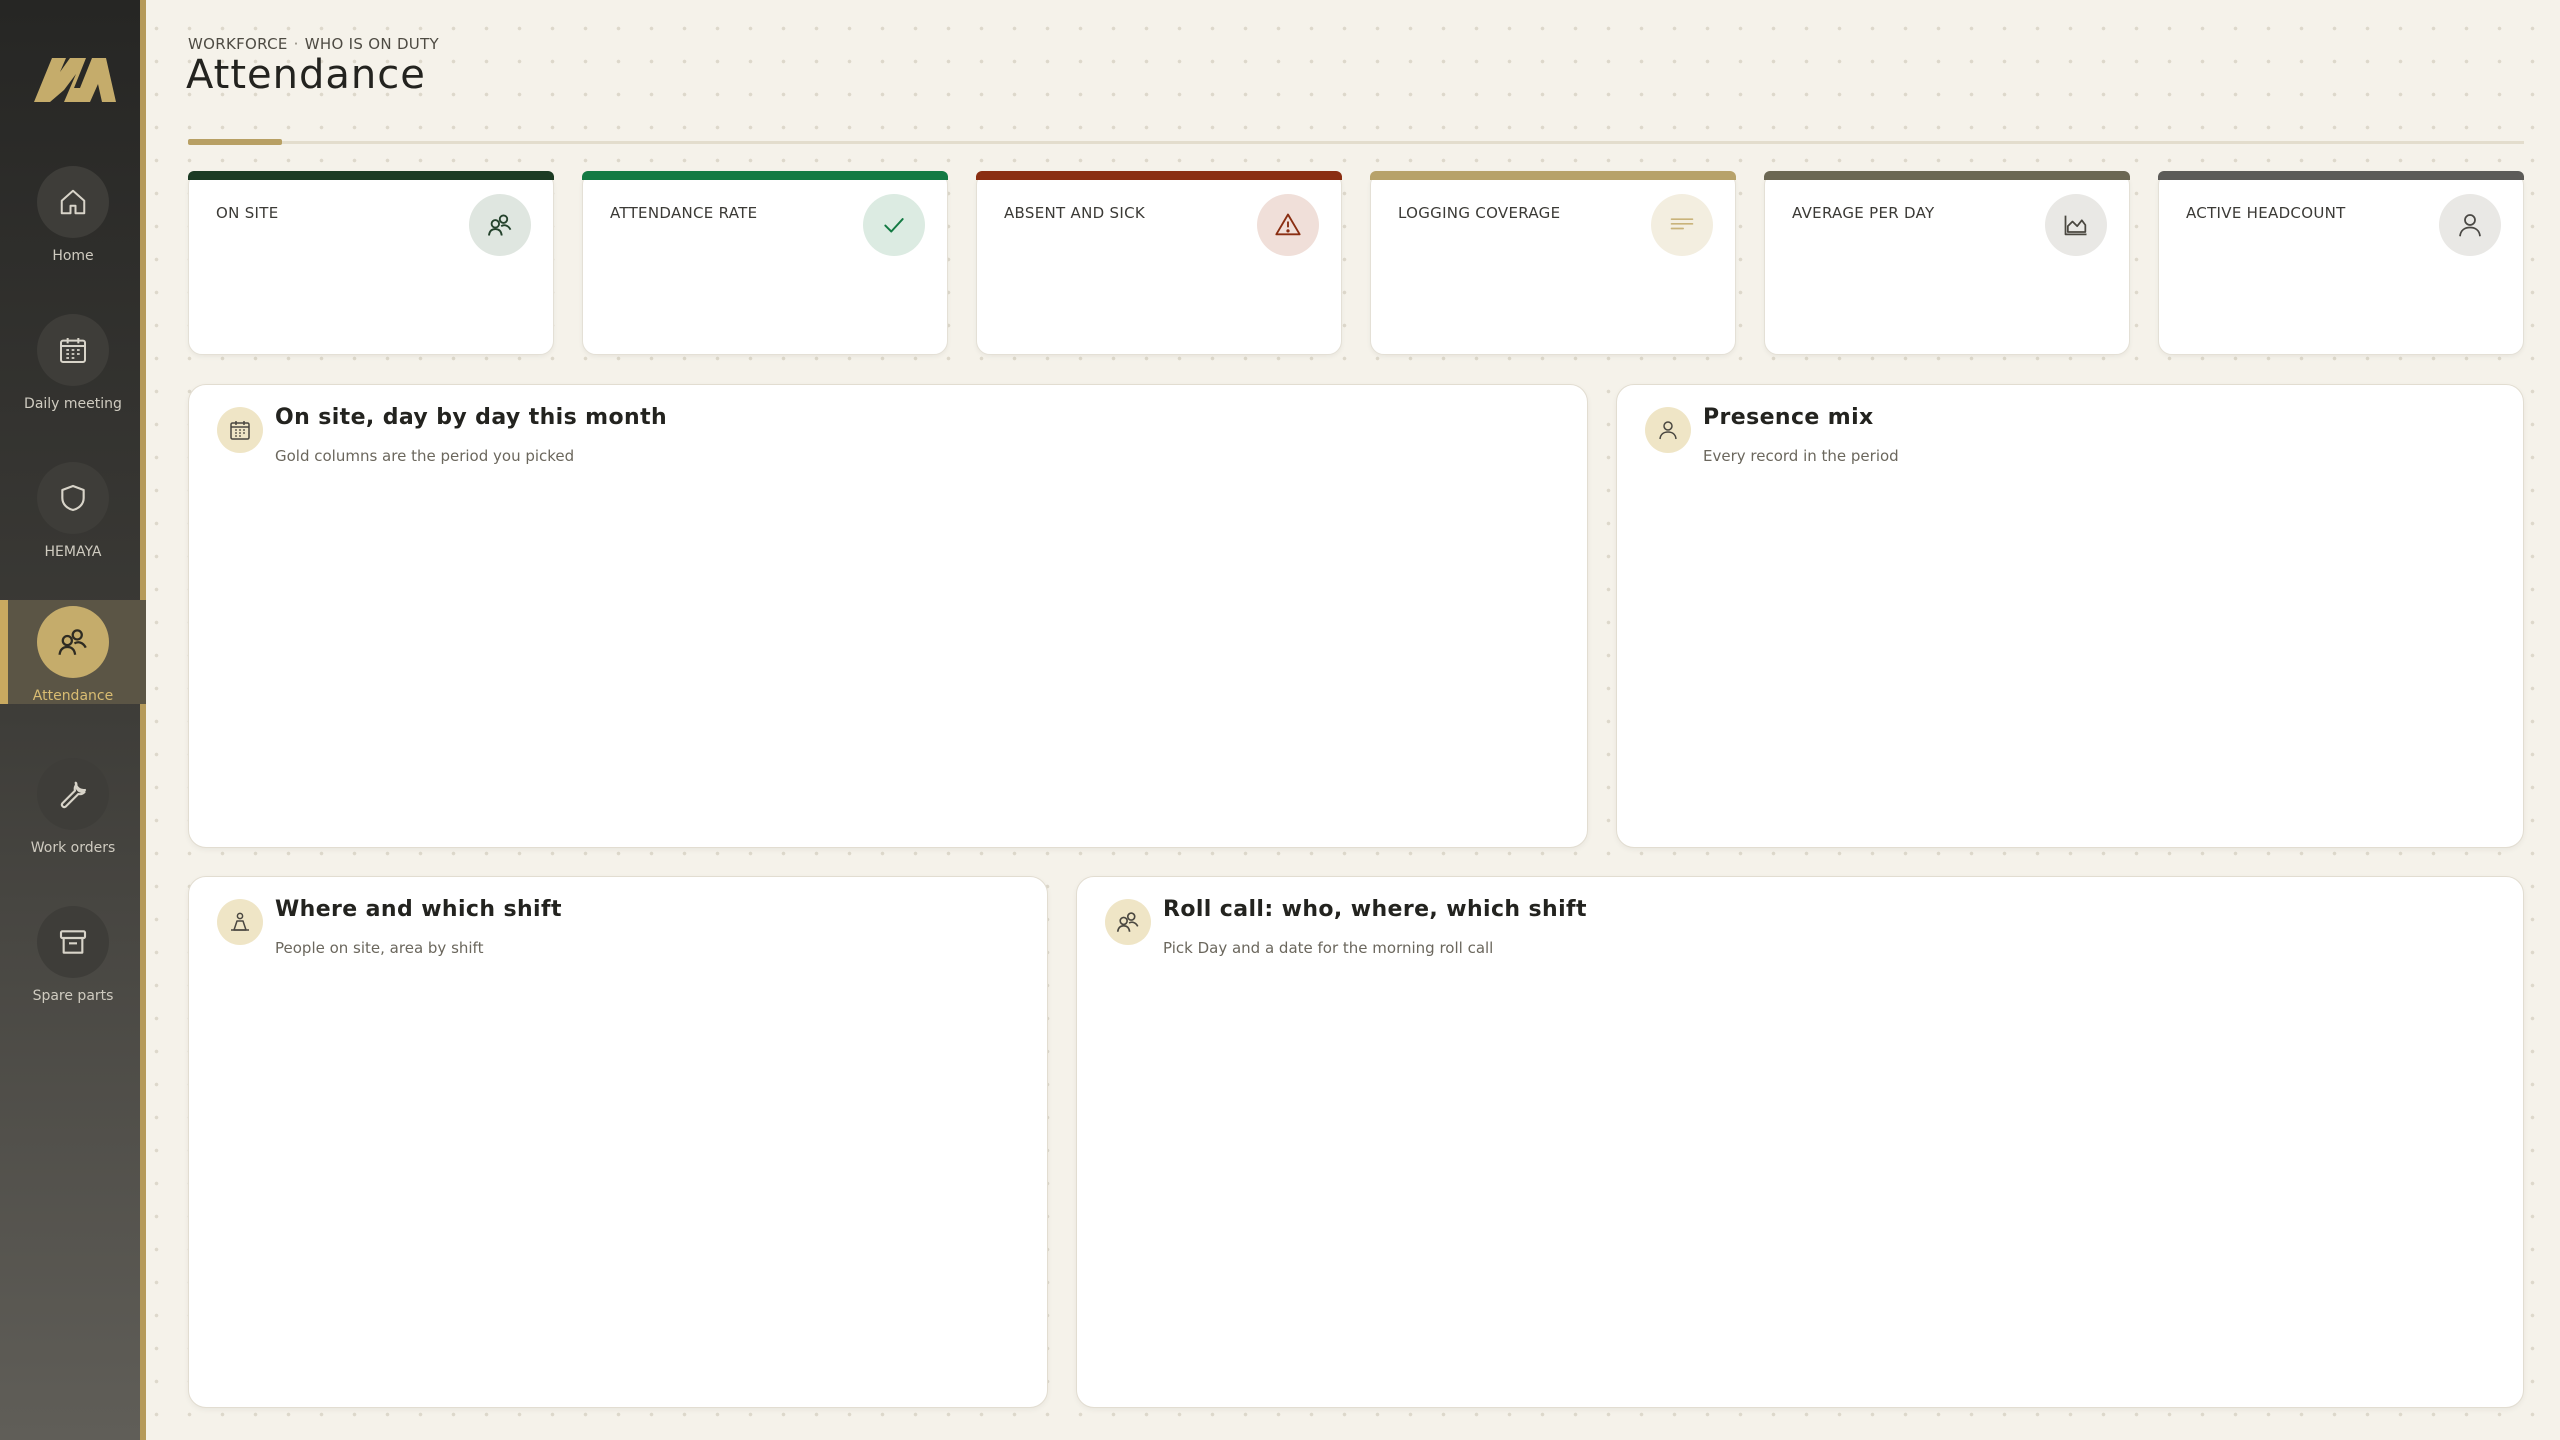 Image resolution: width=2560 pixels, height=1440 pixels. I want to click on kpi-label: LOGGING COVERAGE, so click(1479, 213).